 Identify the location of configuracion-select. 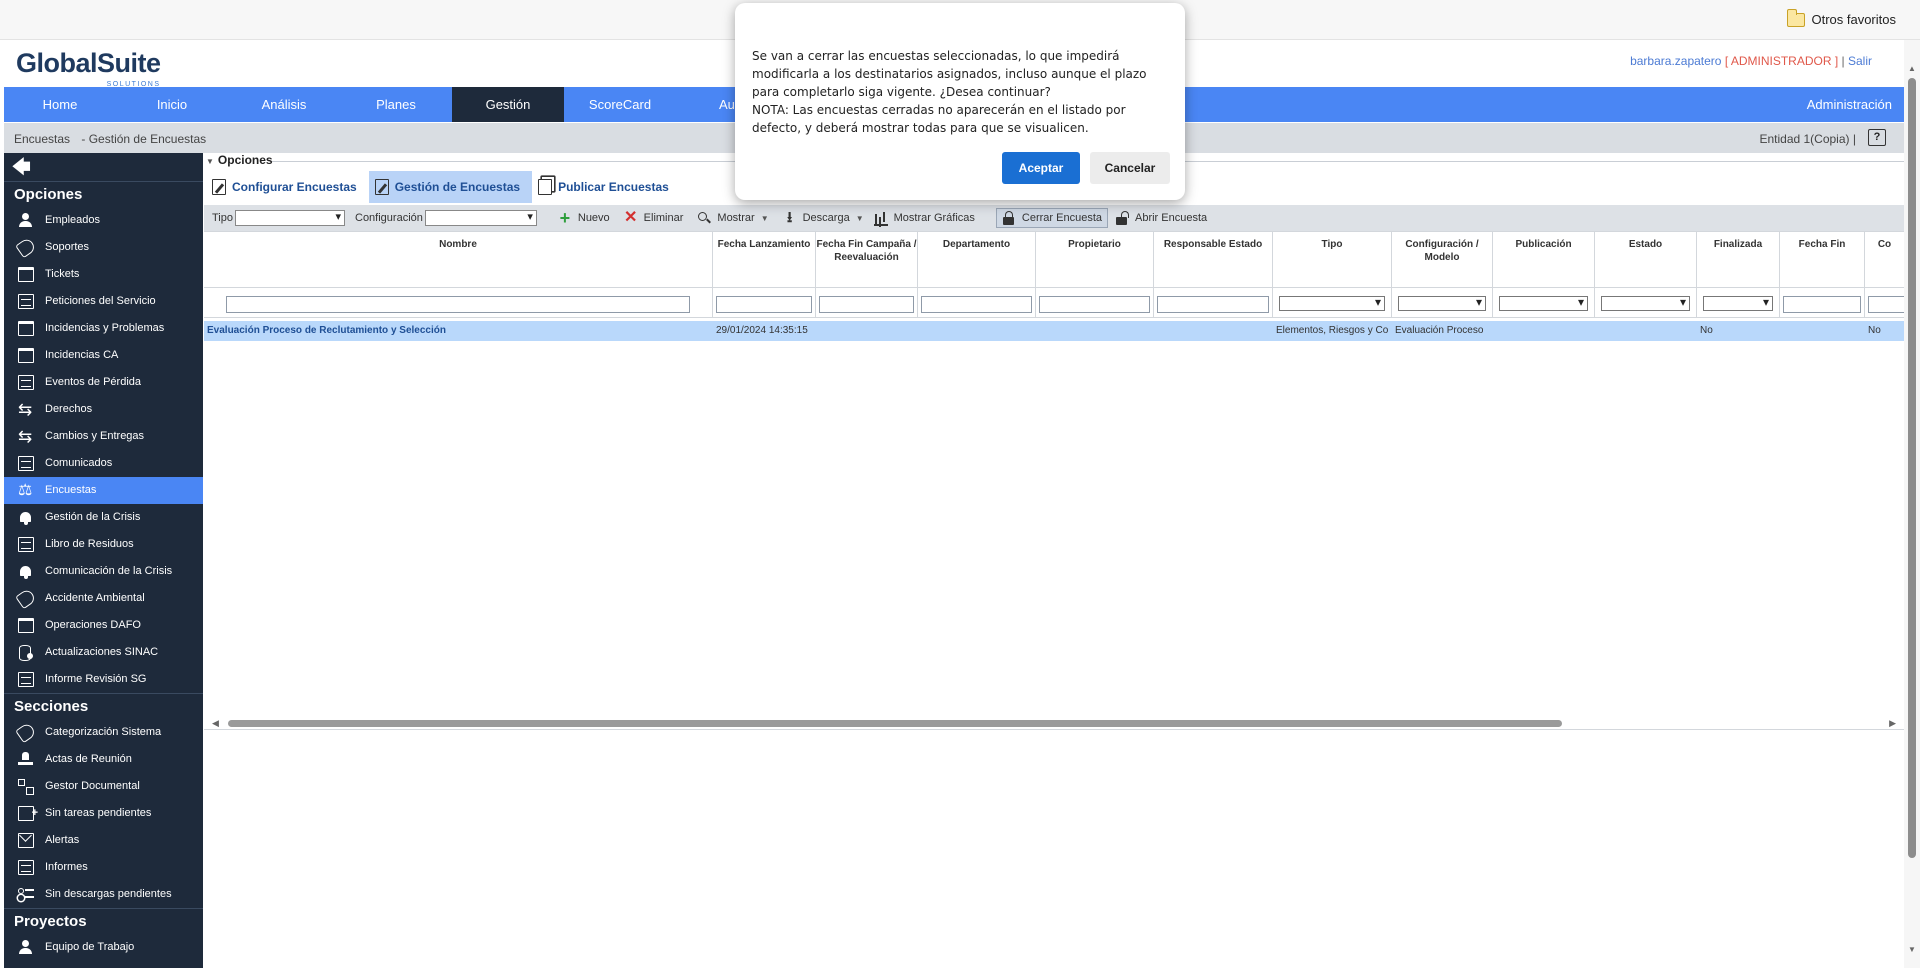
(480, 218).